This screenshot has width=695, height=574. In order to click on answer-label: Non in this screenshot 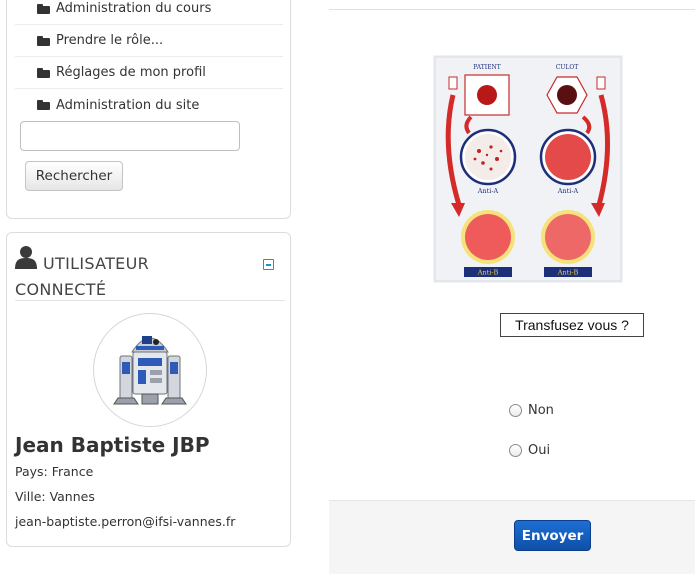, I will do `click(541, 410)`.